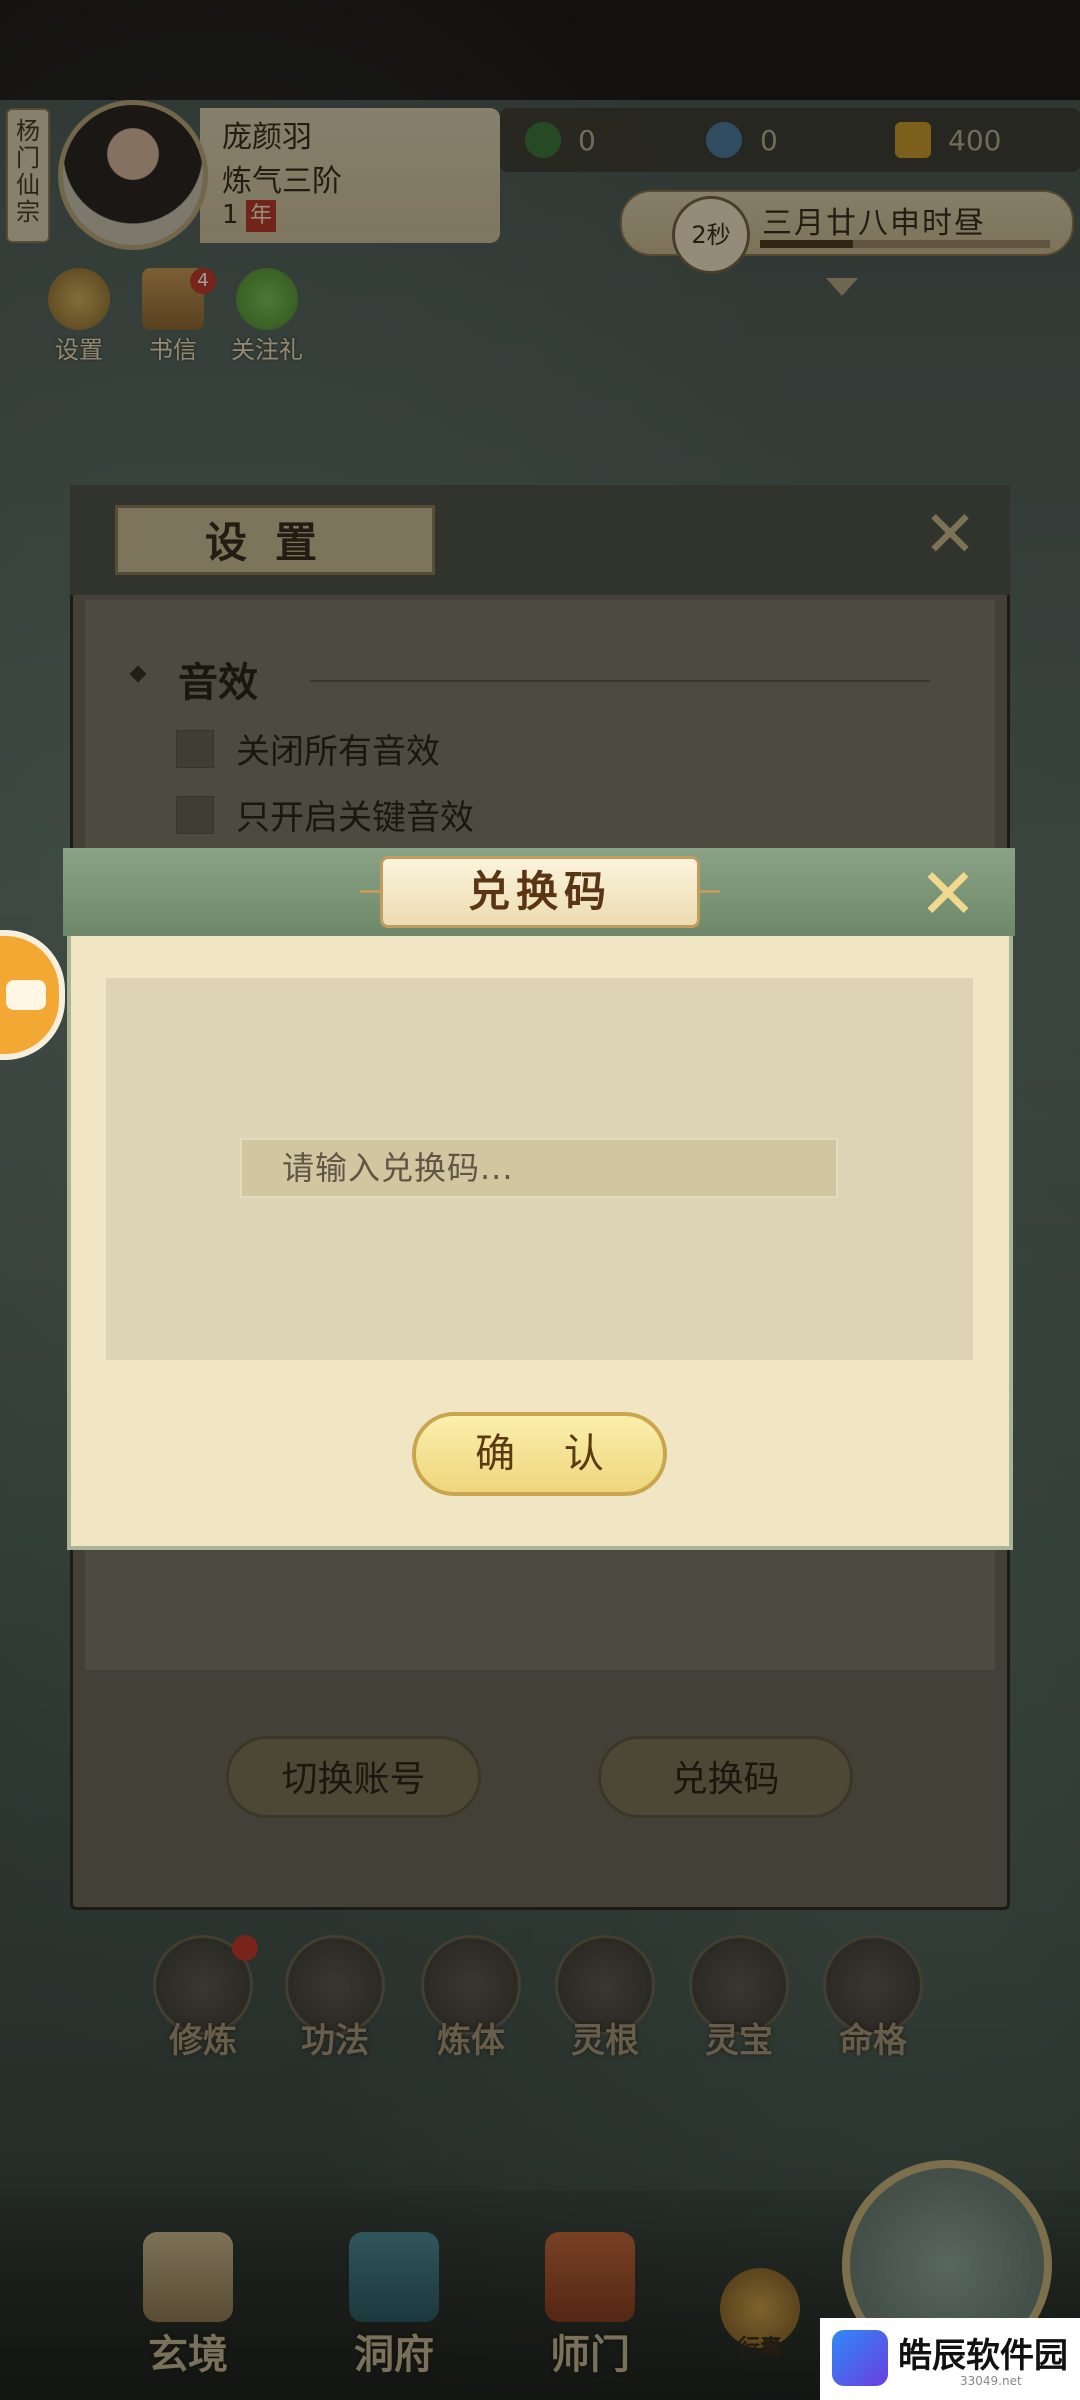 The width and height of the screenshot is (1080, 2400). What do you see at coordinates (991, 2381) in the screenshot?
I see `watermark-url: 33049.net` at bounding box center [991, 2381].